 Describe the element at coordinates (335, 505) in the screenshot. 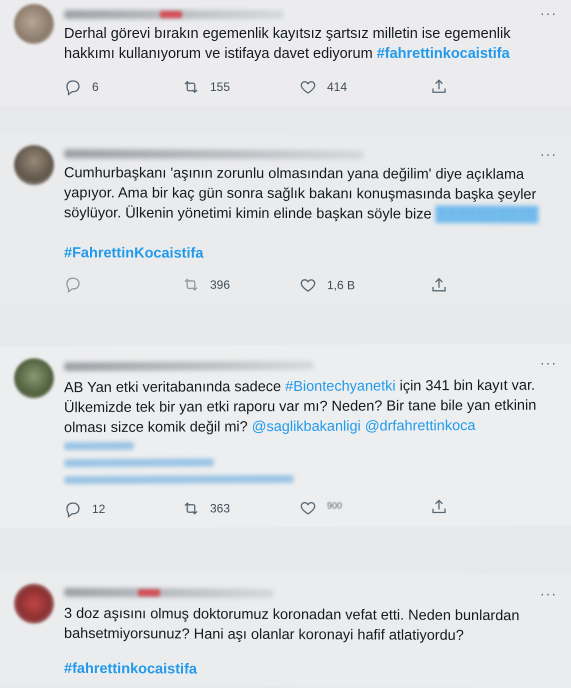

I see `like-count: 900` at that location.